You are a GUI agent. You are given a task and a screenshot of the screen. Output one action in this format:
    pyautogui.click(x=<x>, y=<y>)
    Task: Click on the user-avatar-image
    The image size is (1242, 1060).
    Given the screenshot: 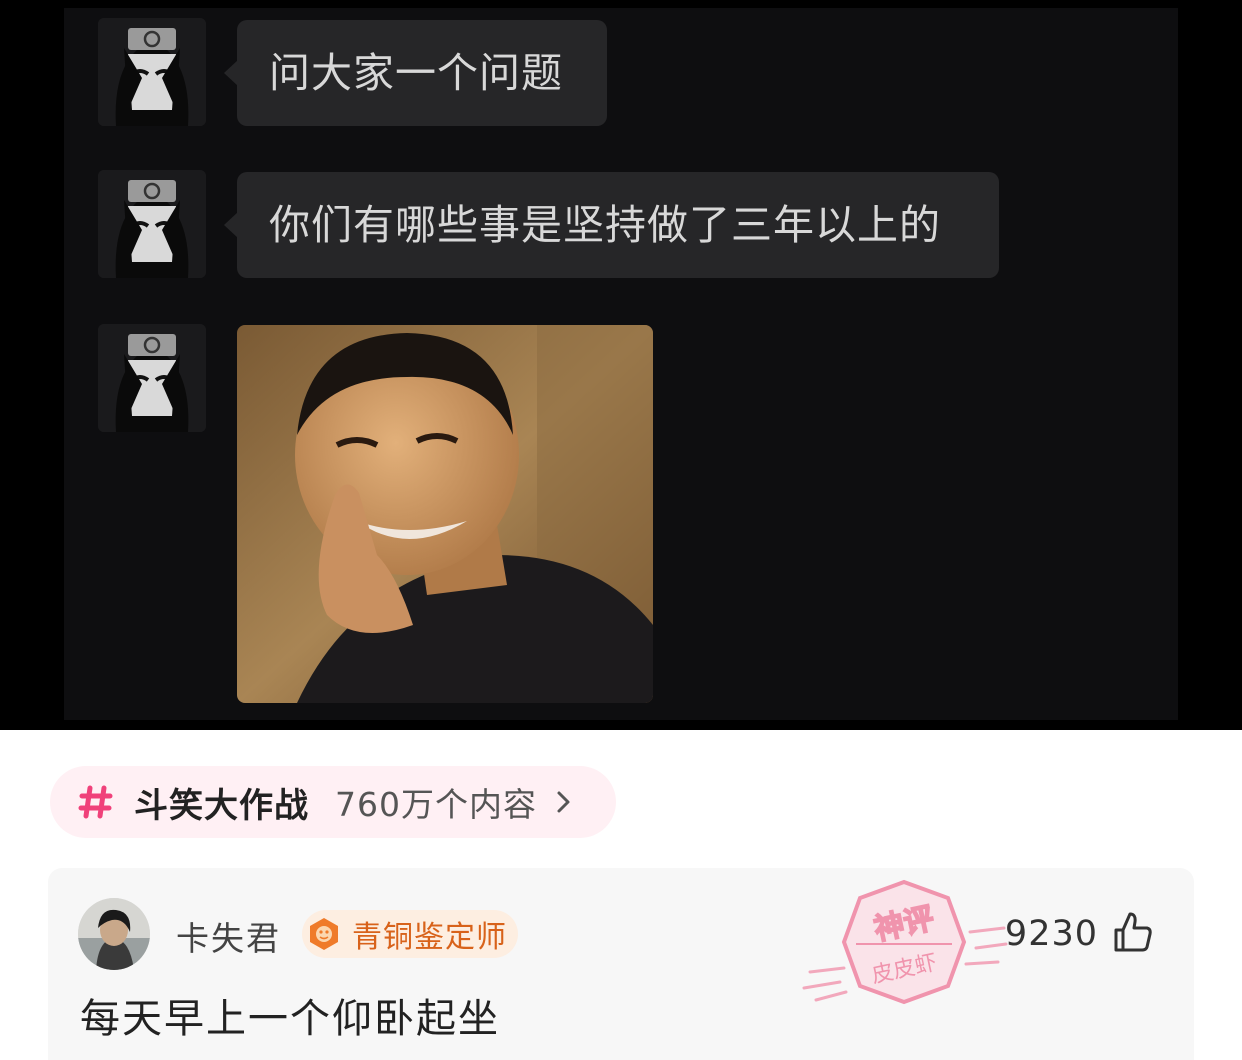 What is the action you would take?
    pyautogui.click(x=114, y=934)
    